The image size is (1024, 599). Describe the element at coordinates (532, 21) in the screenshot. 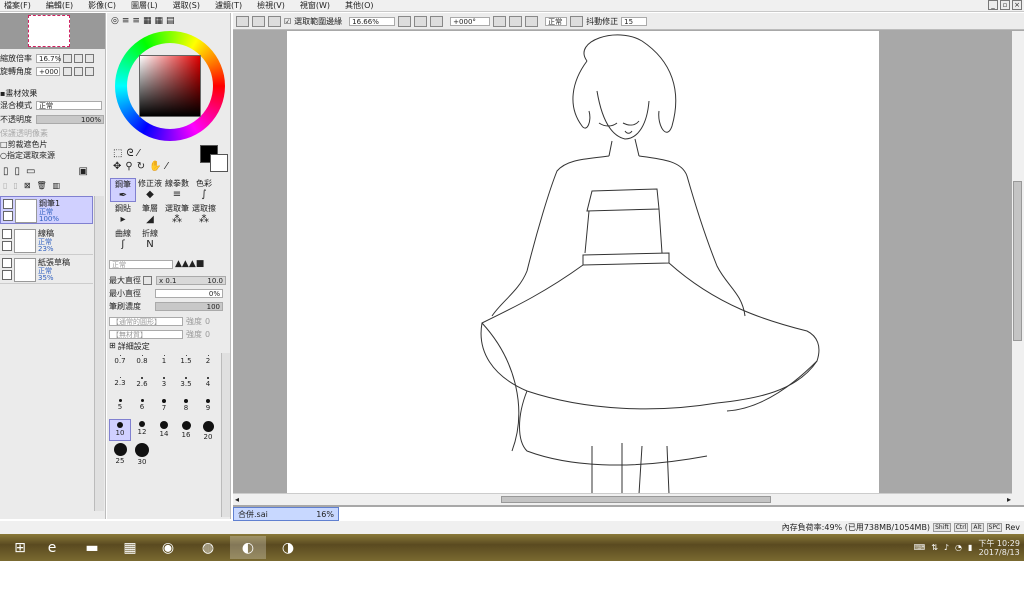

I see `rotate-reset-button` at that location.